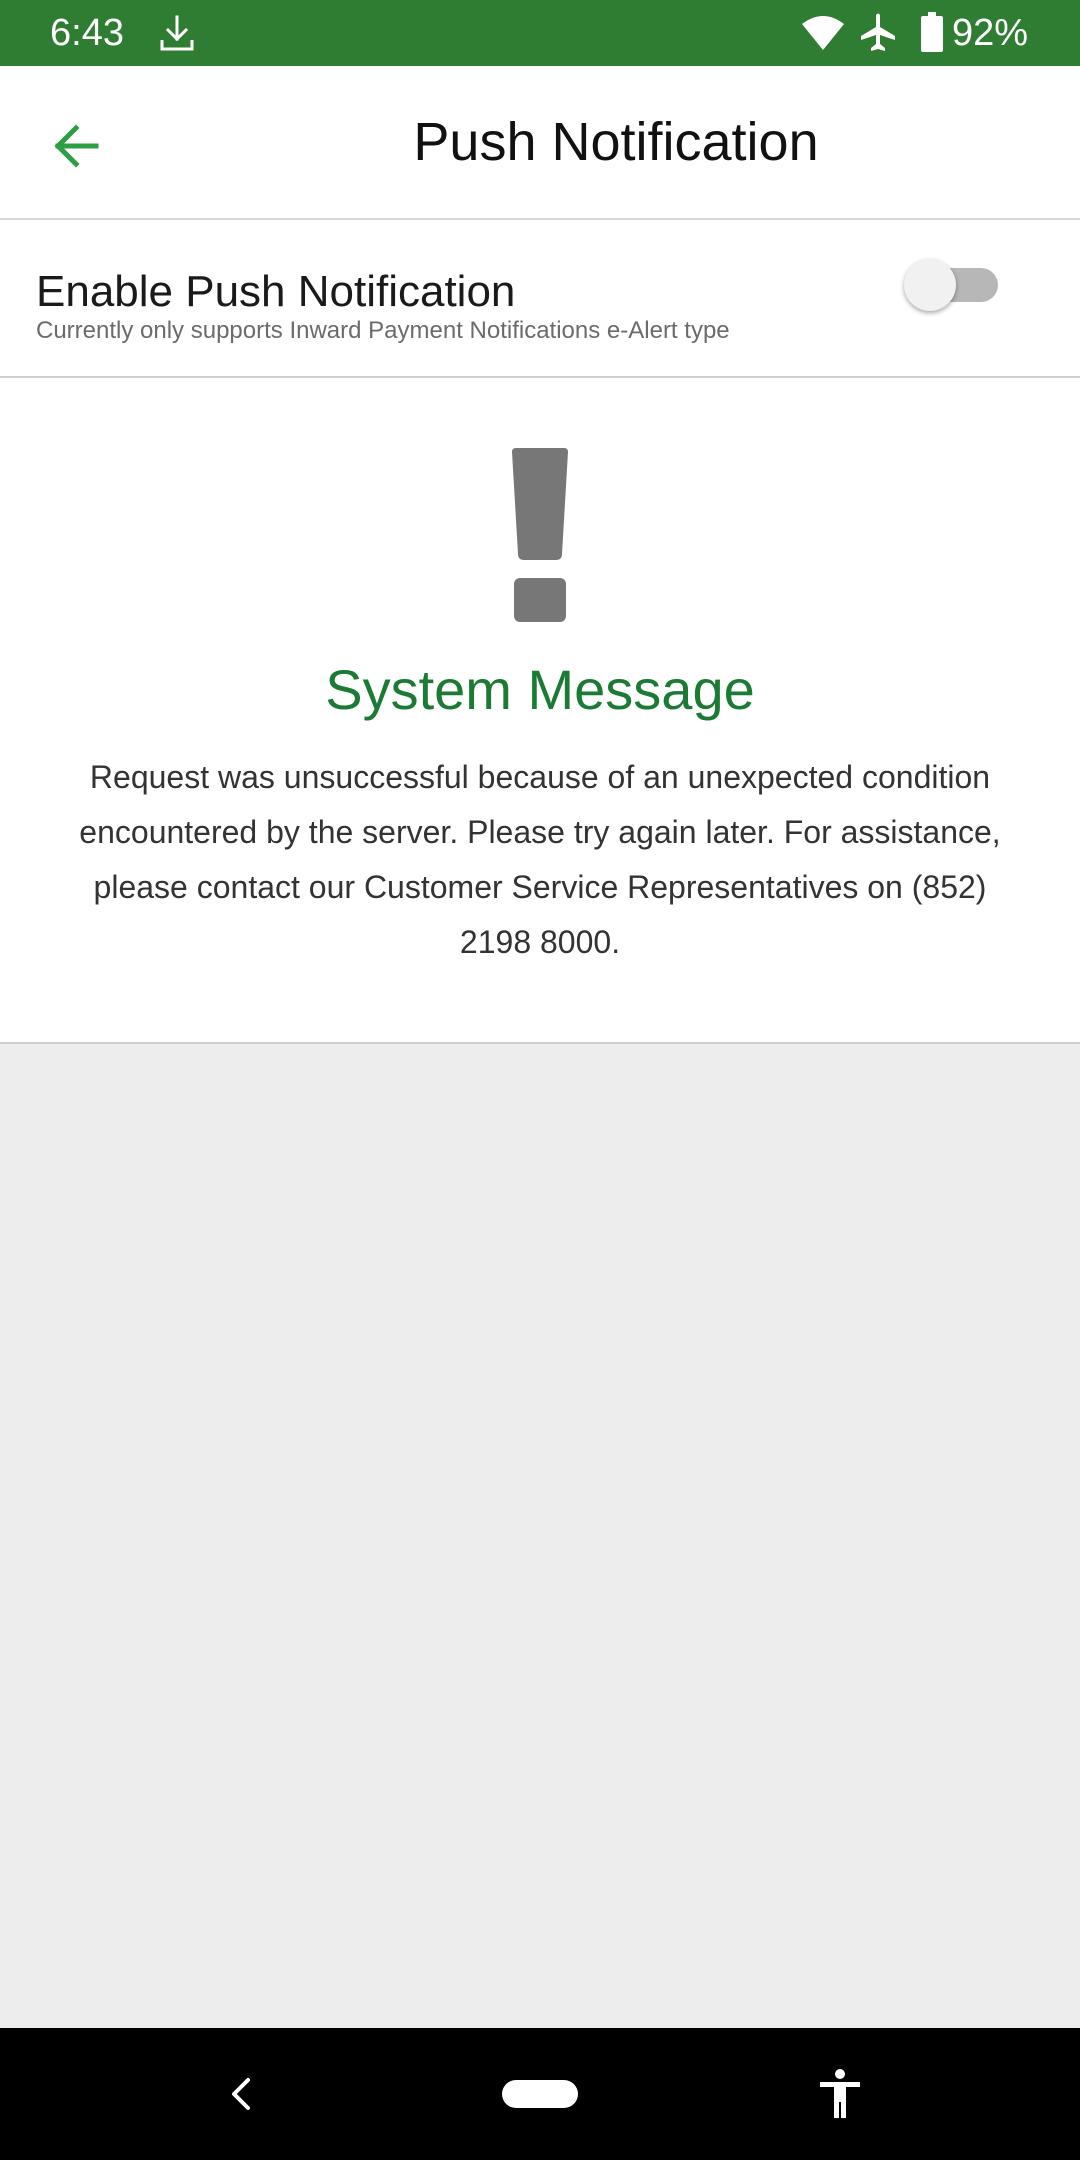  What do you see at coordinates (540, 33) in the screenshot?
I see `status-bar: 6:43 92%` at bounding box center [540, 33].